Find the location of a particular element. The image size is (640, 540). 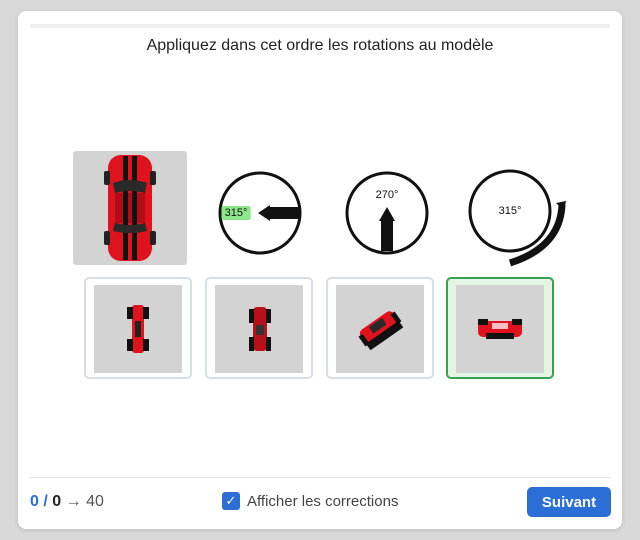

car-tilted-view-icon is located at coordinates (381, 331).